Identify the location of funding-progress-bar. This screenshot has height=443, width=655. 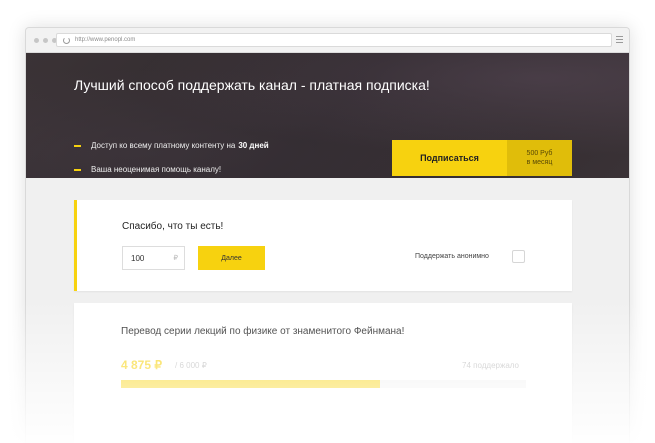
(323, 384).